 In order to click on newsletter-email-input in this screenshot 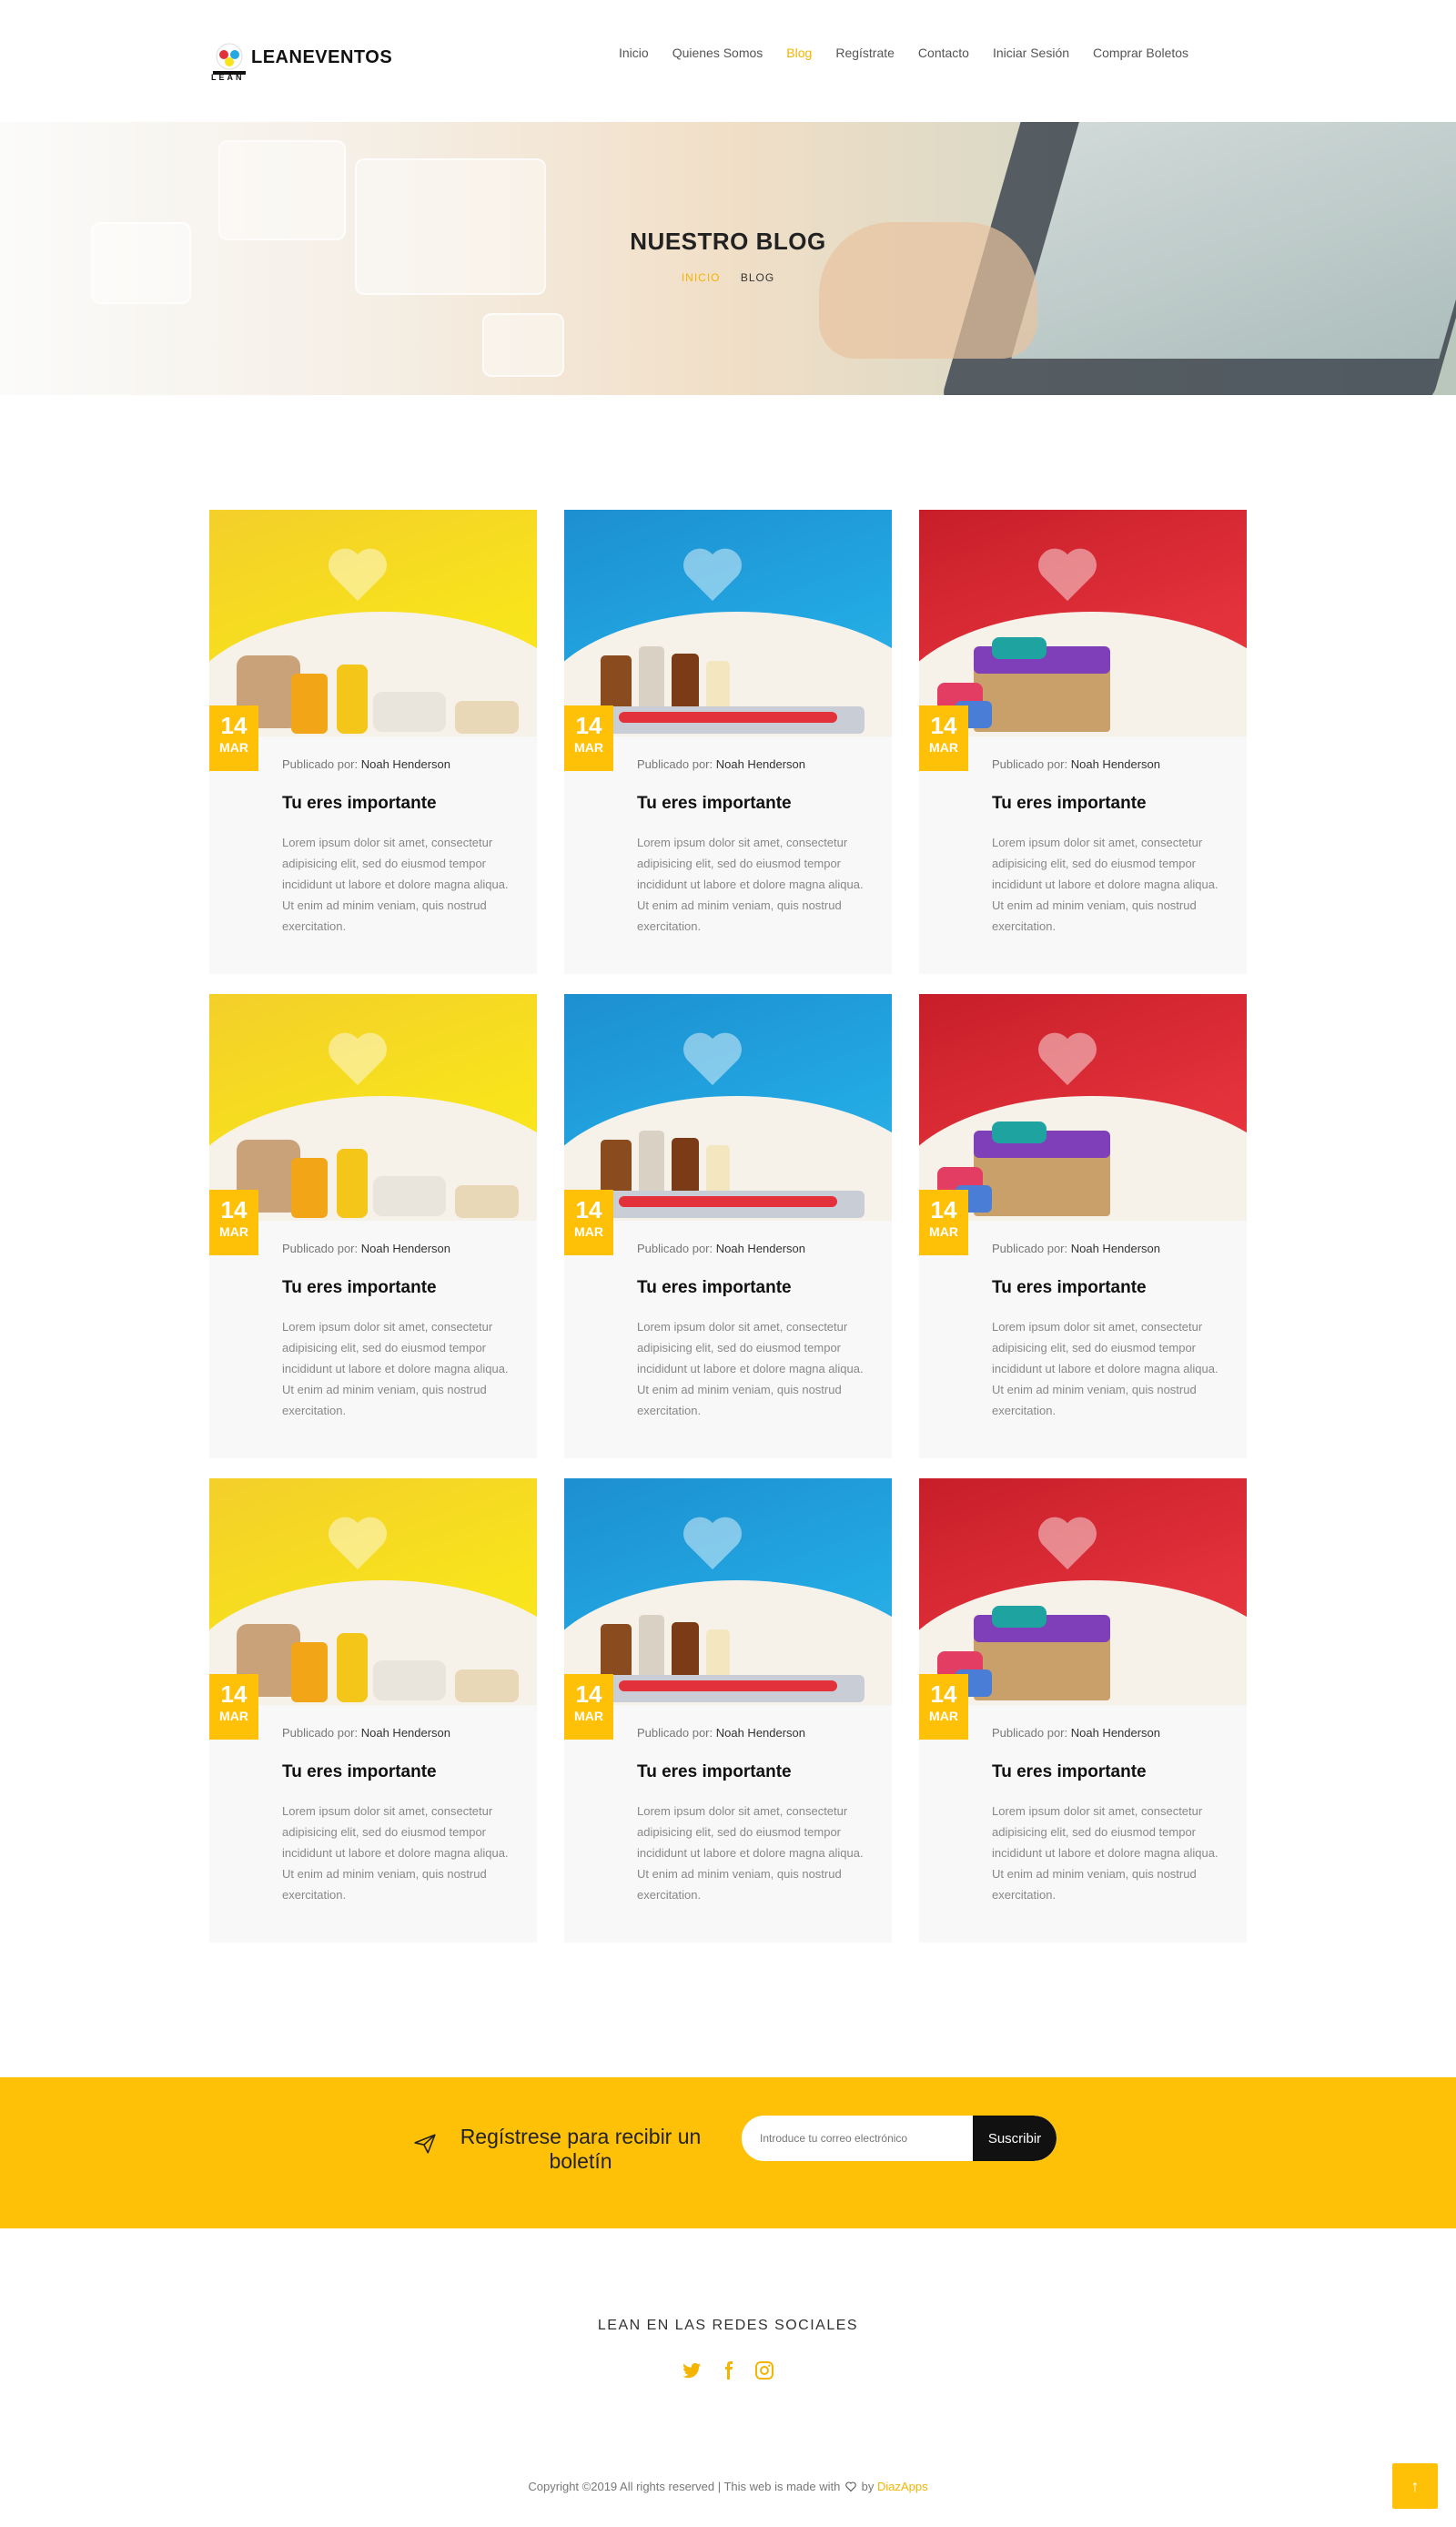, I will do `click(858, 2138)`.